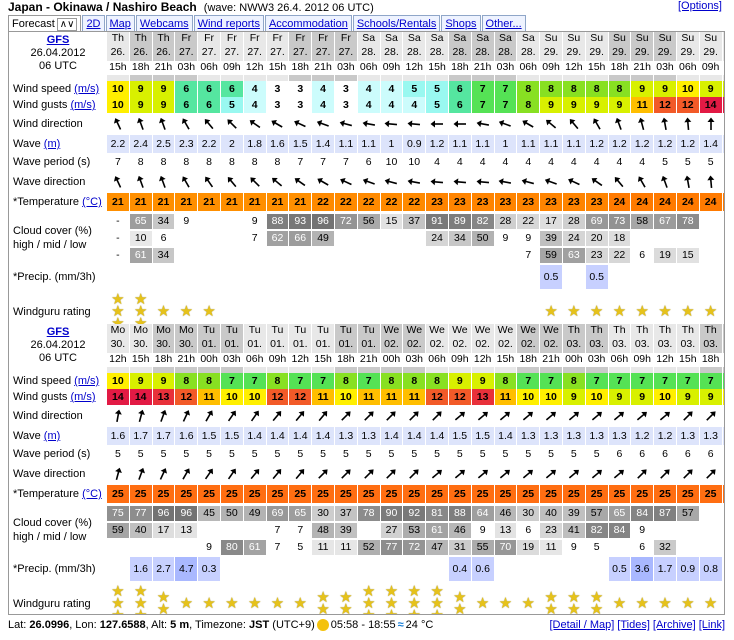 The height and width of the screenshot is (640, 734). Describe the element at coordinates (461, 23) in the screenshot. I see `tab-shops: Shops` at that location.